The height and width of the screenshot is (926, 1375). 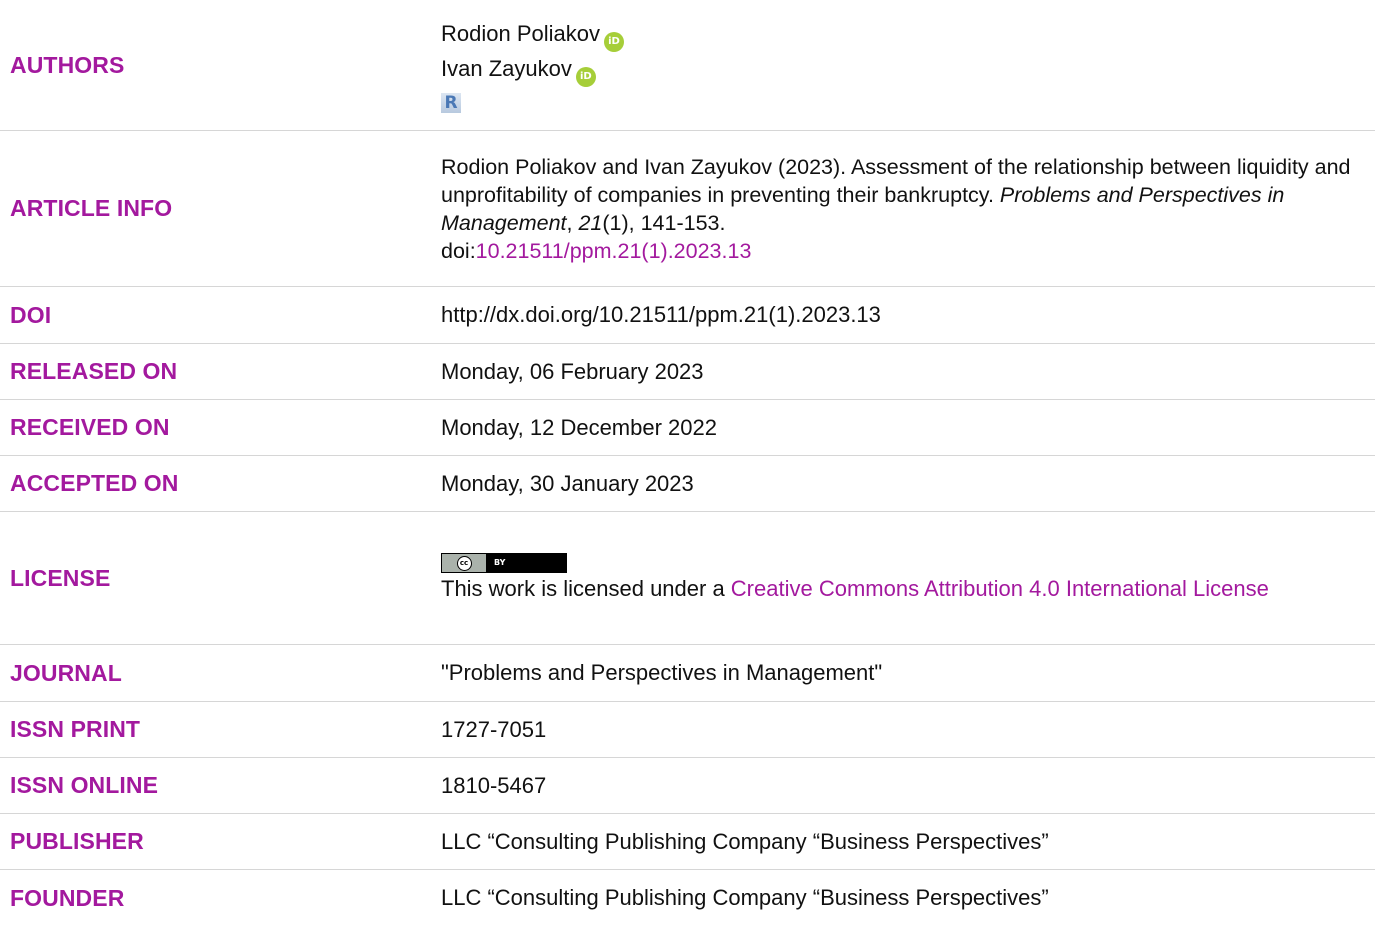 I want to click on row-received-on: RECEIVED ON Monday, 12 December 2022, so click(x=687, y=428).